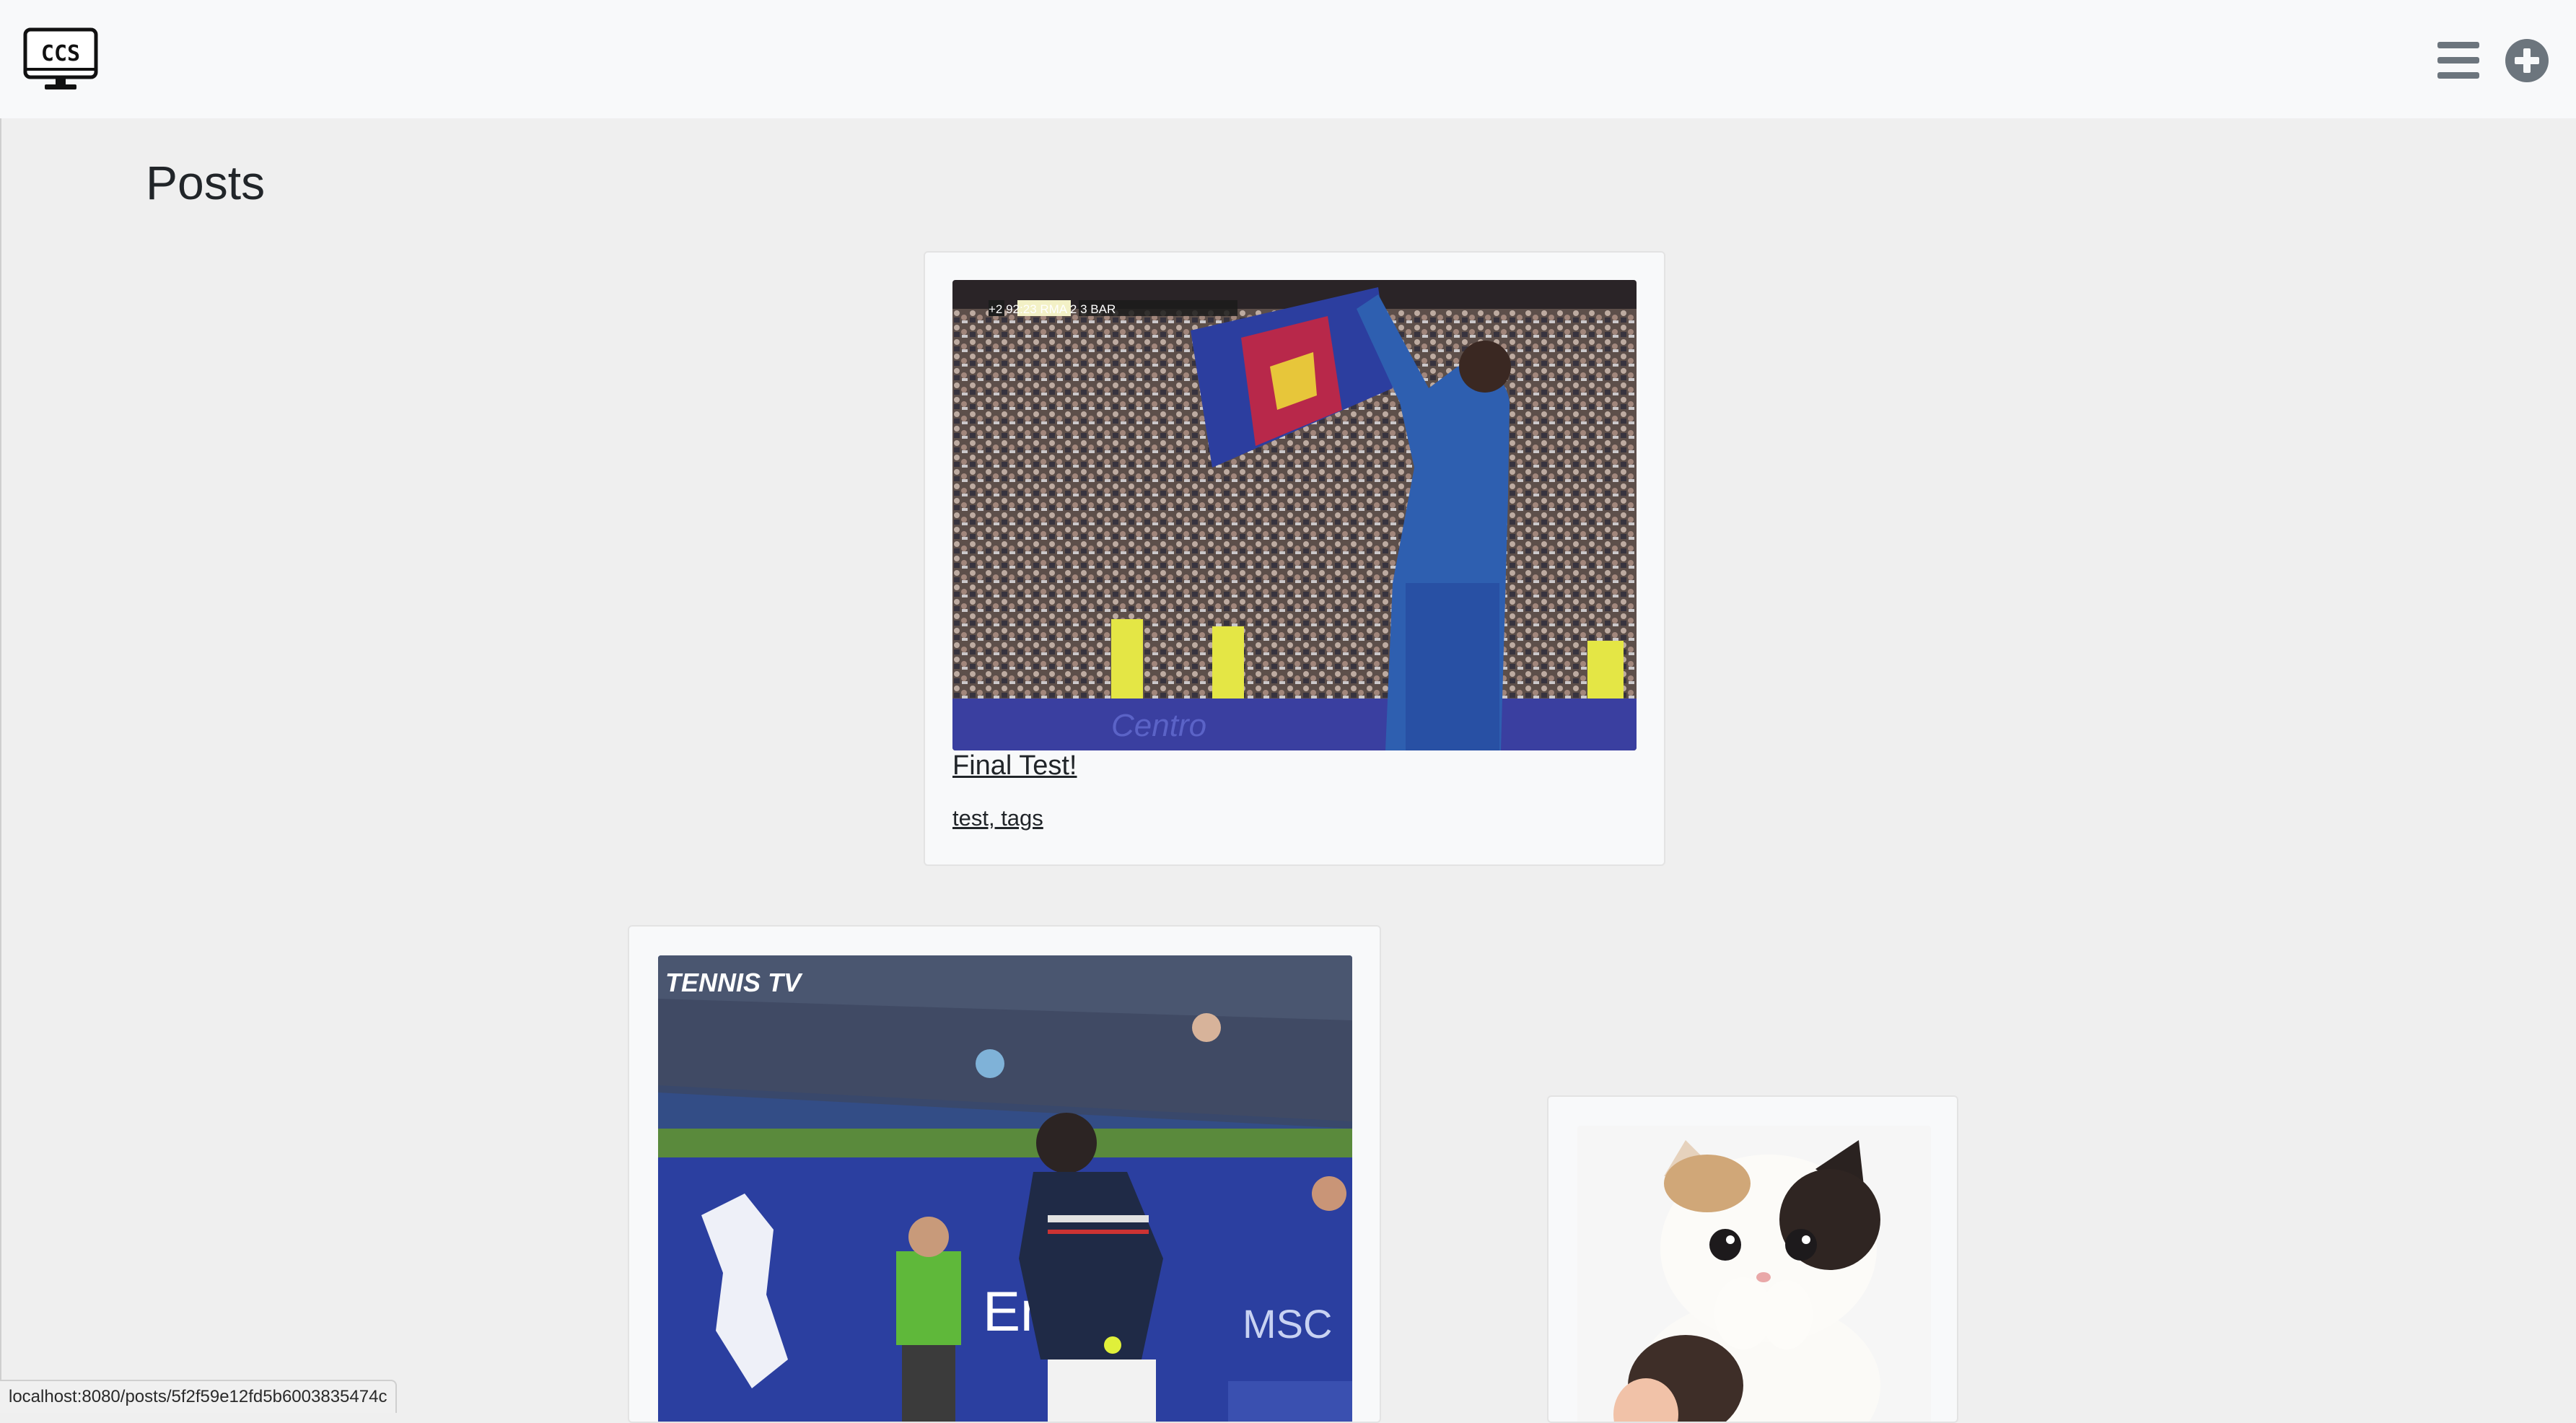 This screenshot has width=2576, height=1423. Describe the element at coordinates (1287, 1324) in the screenshot. I see `svg-text: MSC` at that location.